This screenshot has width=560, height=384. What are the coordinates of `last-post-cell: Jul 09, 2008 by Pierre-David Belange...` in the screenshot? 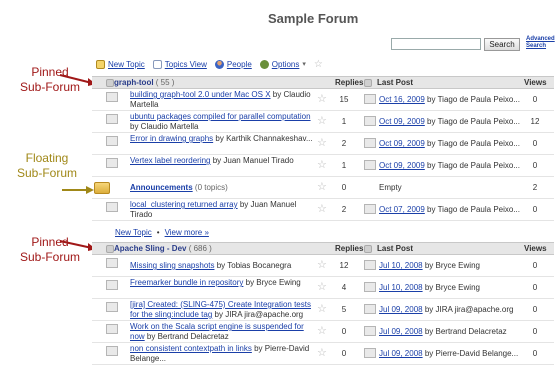 It's located at (448, 354).